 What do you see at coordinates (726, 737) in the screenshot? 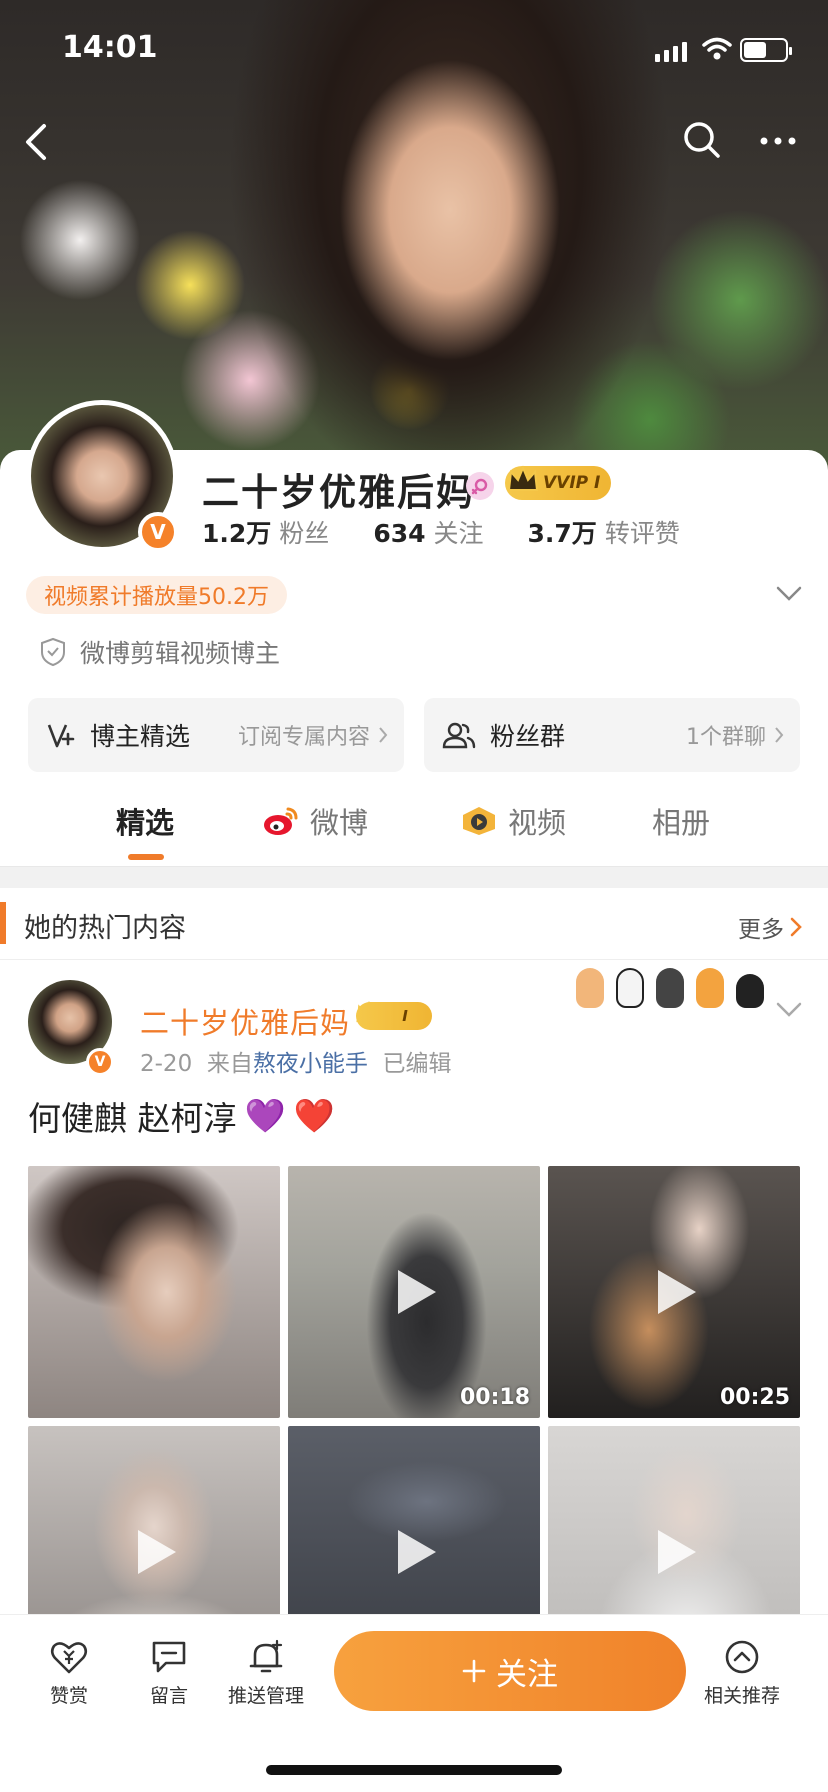
I see `fan-group-sub: 1个群聊` at bounding box center [726, 737].